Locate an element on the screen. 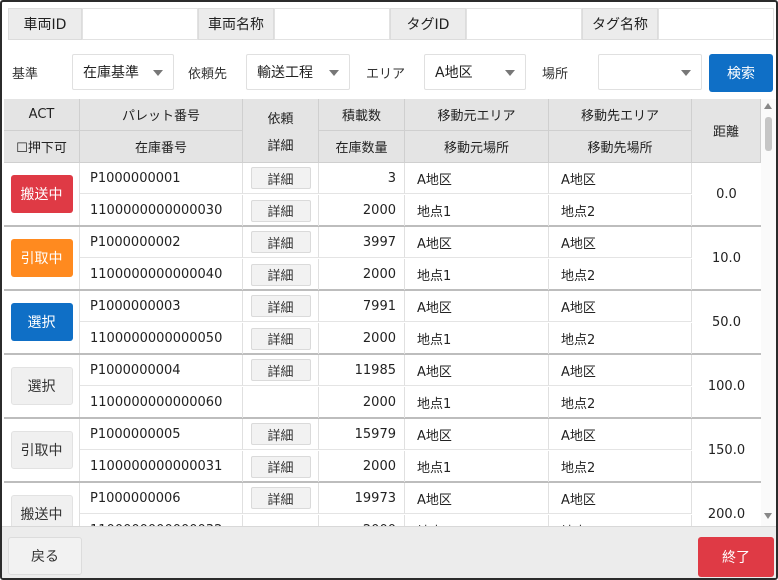  scroll-up-icon is located at coordinates (768, 106).